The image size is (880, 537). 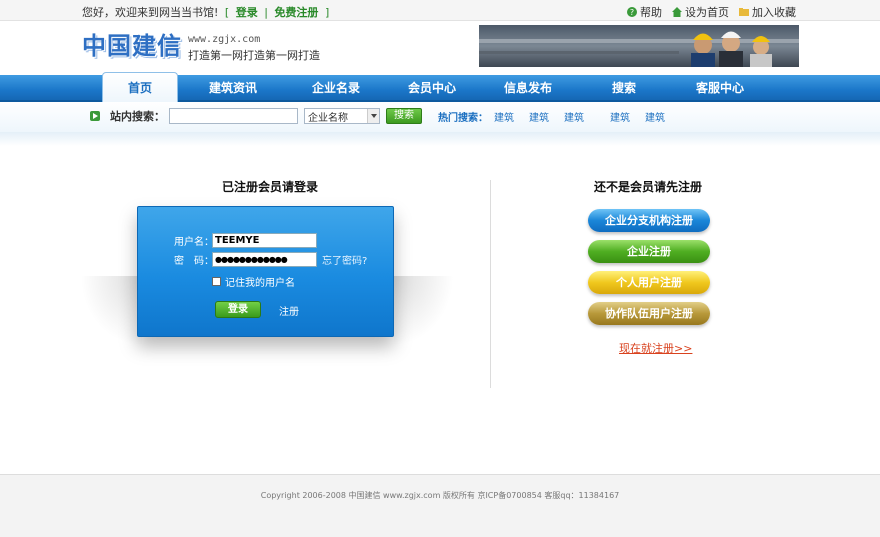 I want to click on nav-item-member: 会员中心, so click(x=432, y=88).